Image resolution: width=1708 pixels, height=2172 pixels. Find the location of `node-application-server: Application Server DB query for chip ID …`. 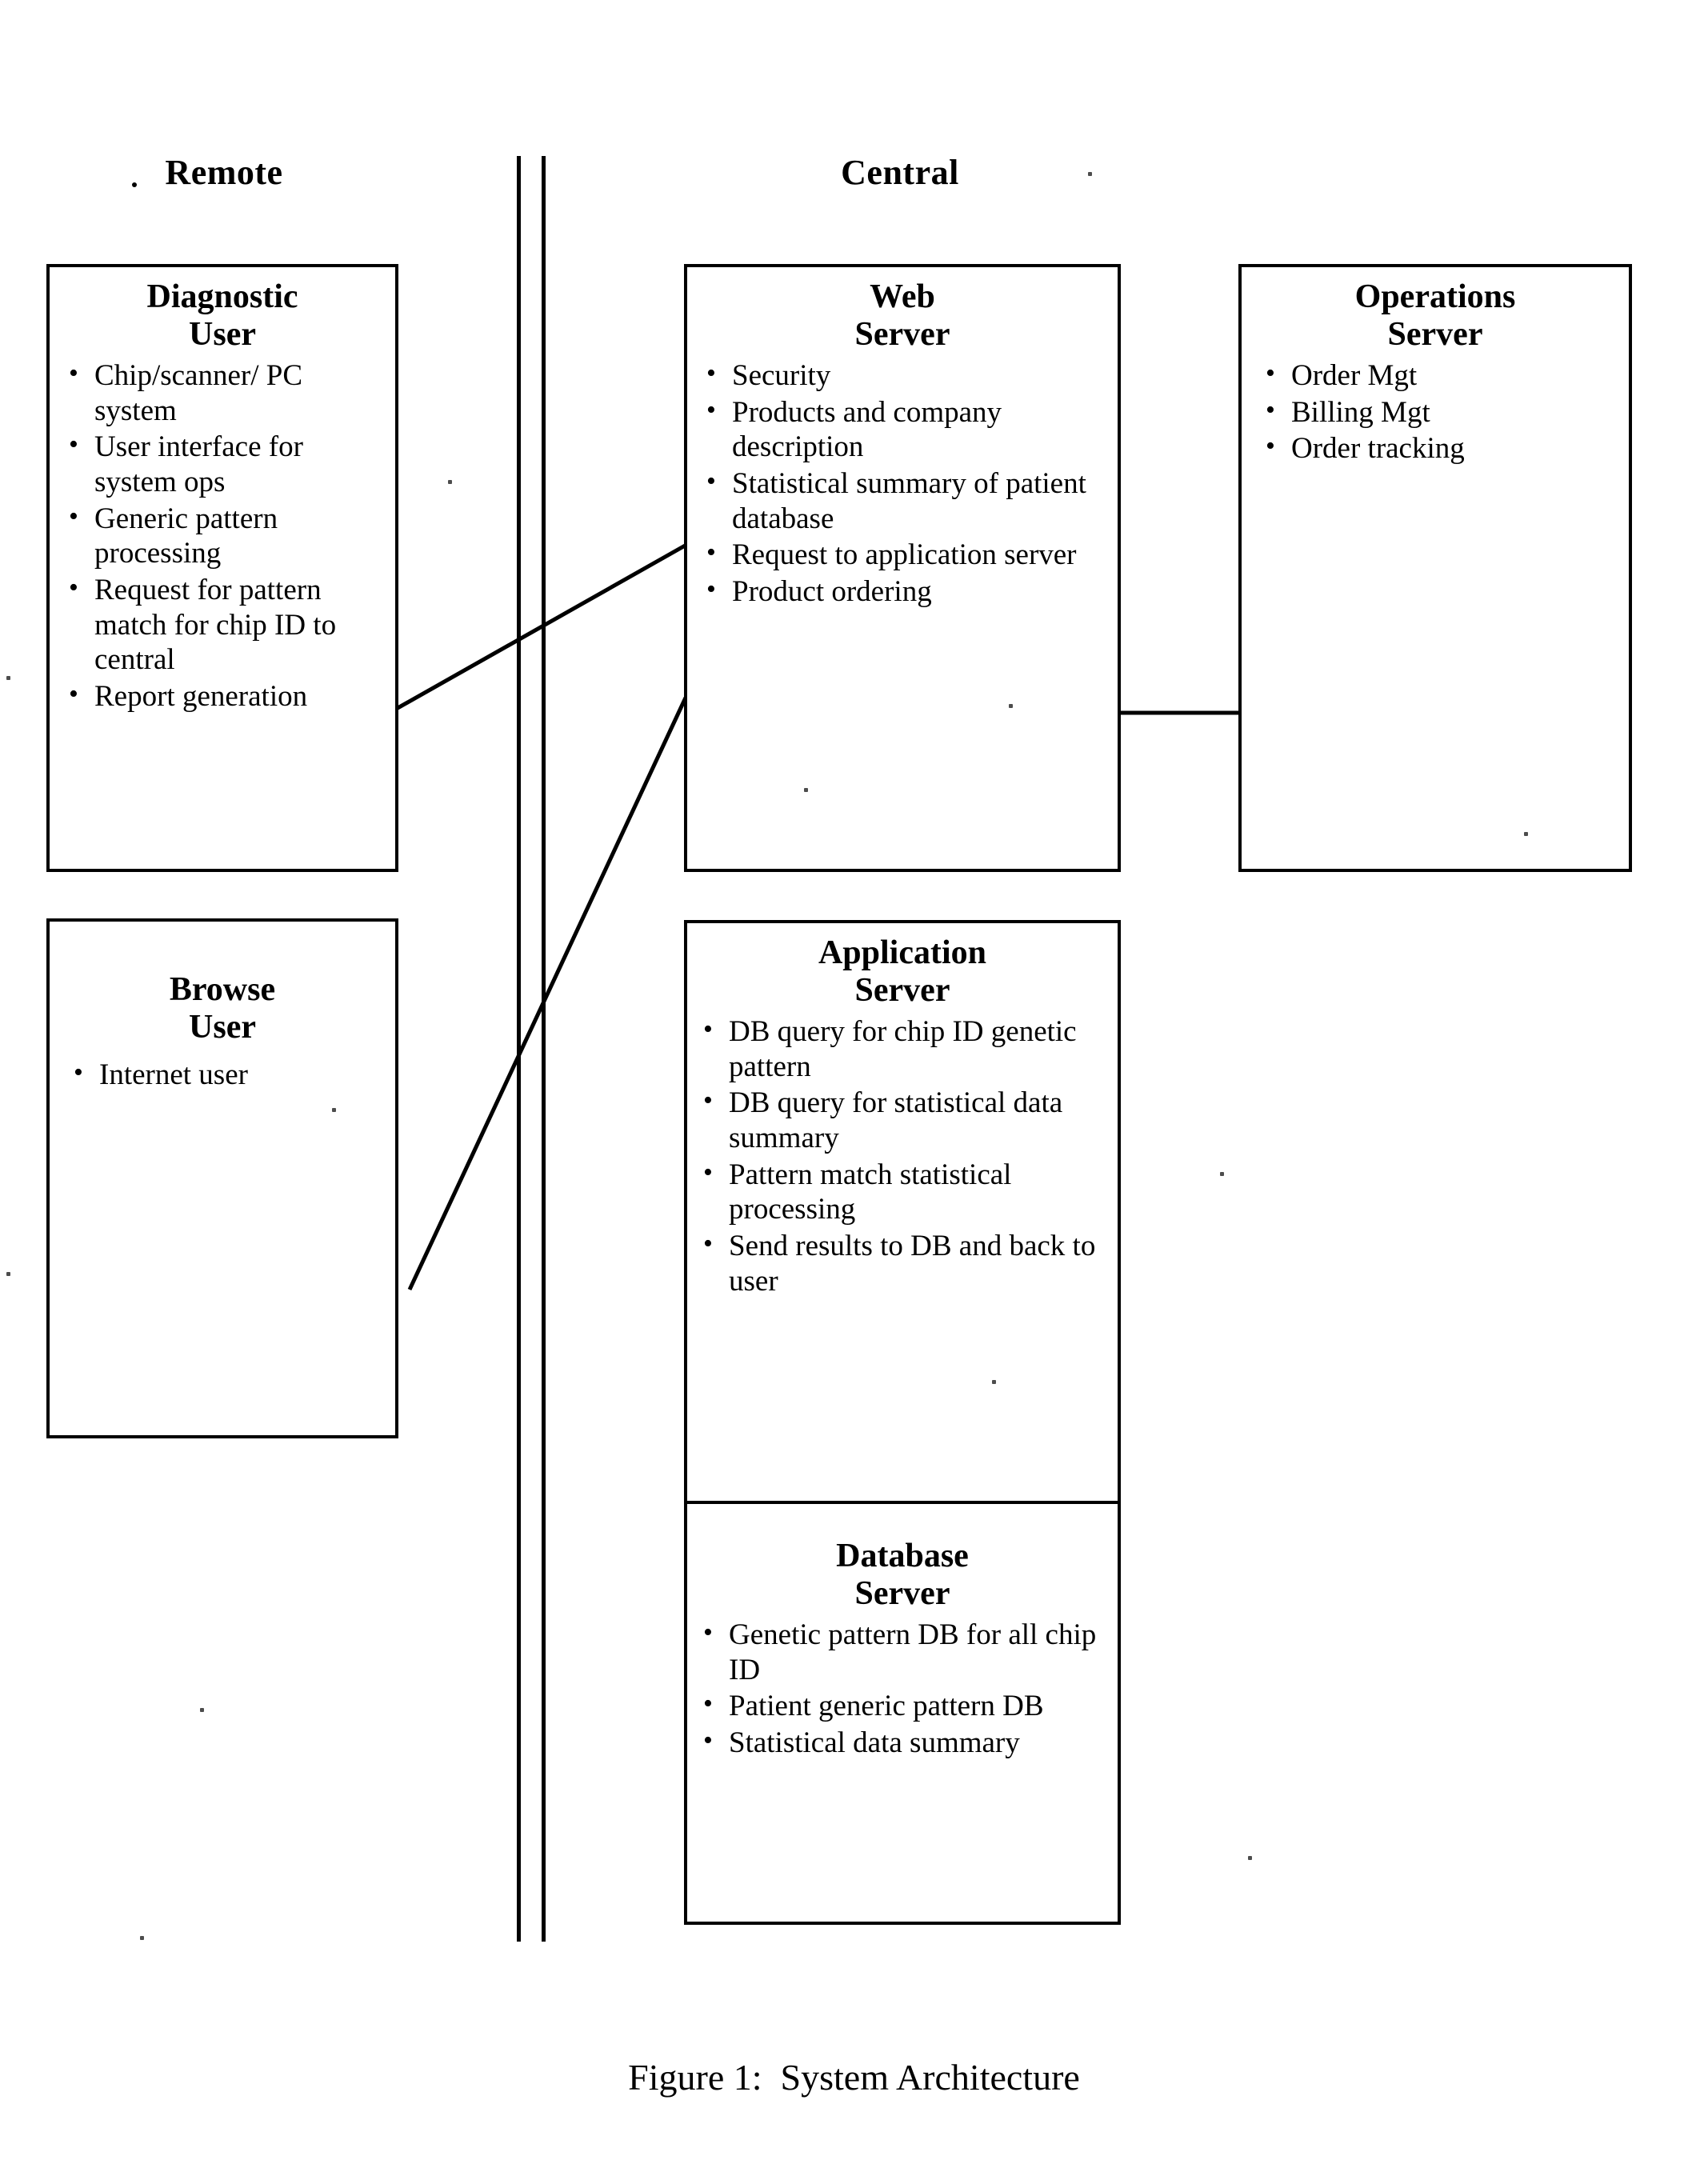

node-application-server: Application Server DB query for chip ID … is located at coordinates (902, 1247).